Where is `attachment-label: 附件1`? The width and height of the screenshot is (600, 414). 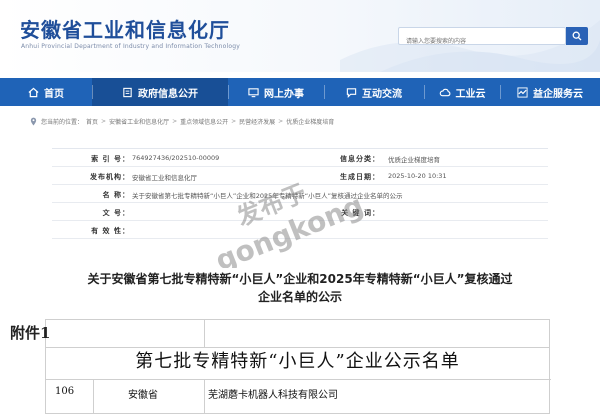
attachment-label: 附件1 is located at coordinates (30, 333).